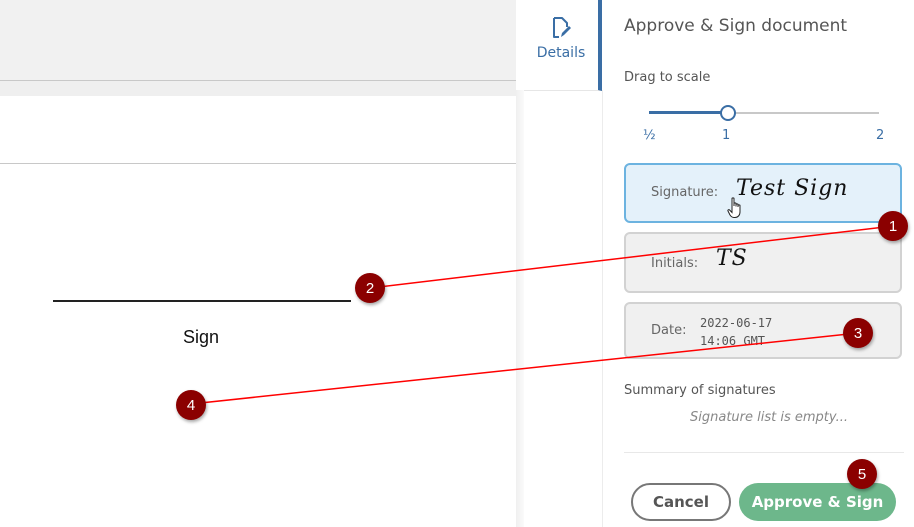 This screenshot has width=914, height=527. Describe the element at coordinates (201, 337) in the screenshot. I see `signature-caption: Sign` at that location.